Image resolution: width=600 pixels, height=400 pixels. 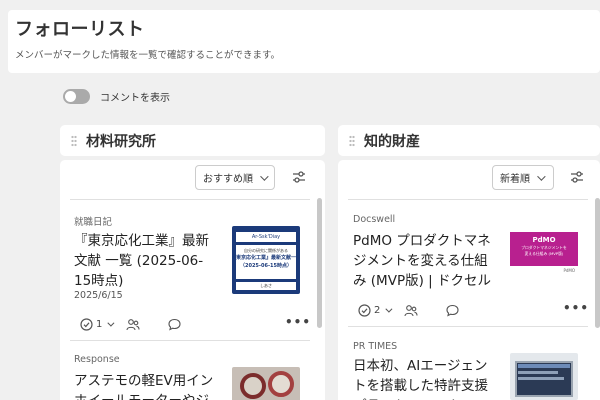 What do you see at coordinates (374, 219) in the screenshot?
I see `article-source: Docswell` at bounding box center [374, 219].